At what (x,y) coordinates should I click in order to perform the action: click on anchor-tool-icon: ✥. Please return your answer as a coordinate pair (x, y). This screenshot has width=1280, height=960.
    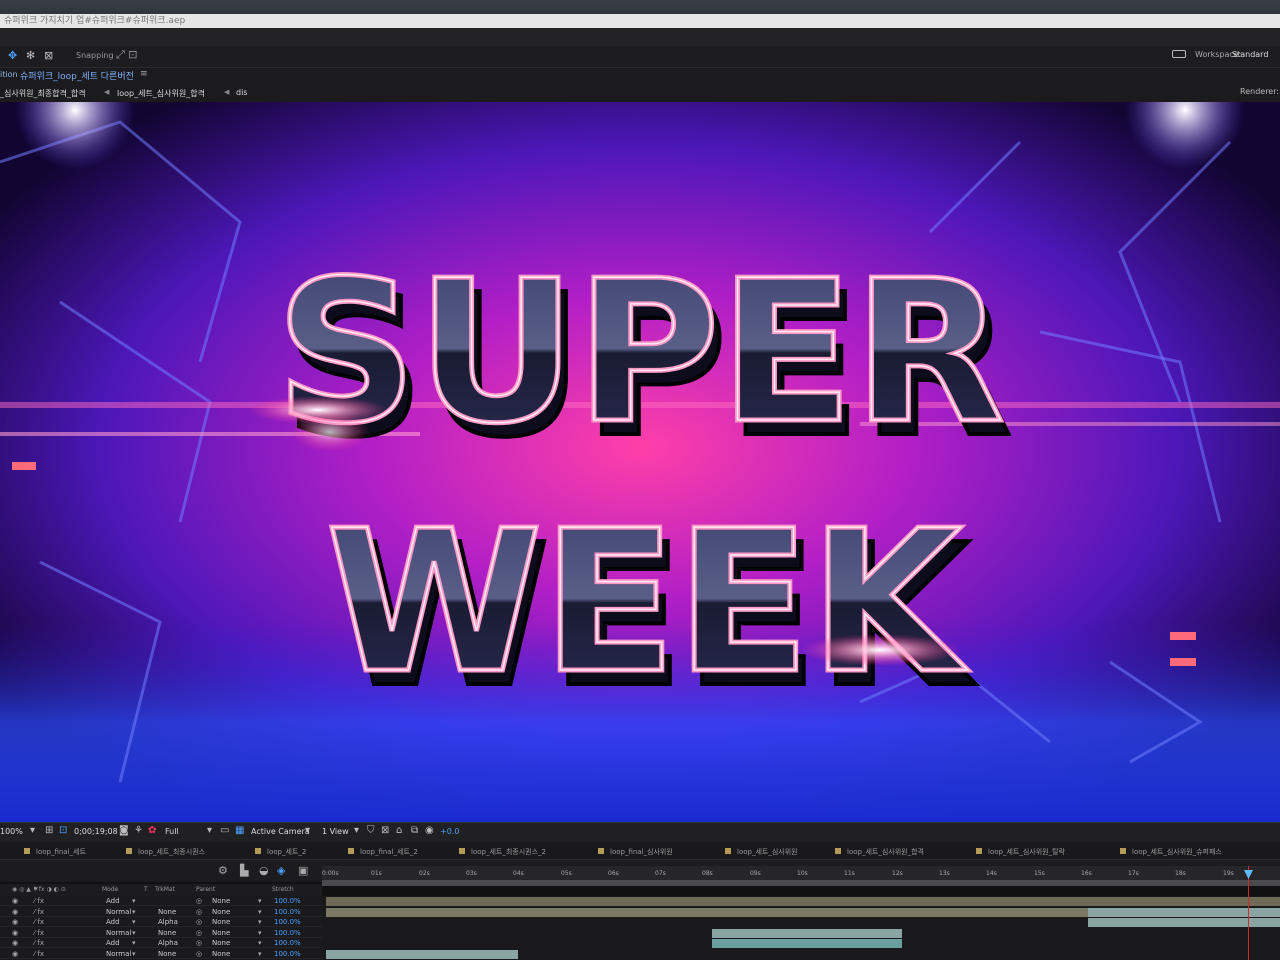
    Looking at the image, I should click on (12, 55).